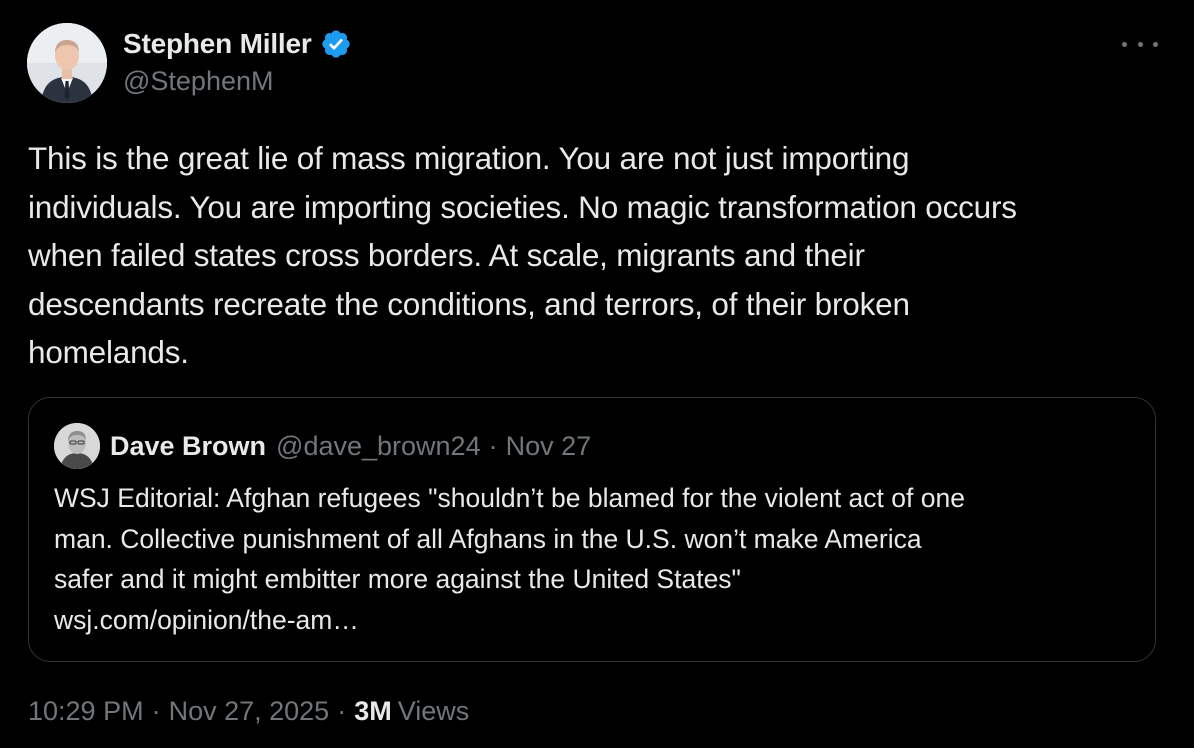 The width and height of the screenshot is (1194, 748). What do you see at coordinates (378, 446) in the screenshot?
I see `quoted-author-handle: @dave_brown24` at bounding box center [378, 446].